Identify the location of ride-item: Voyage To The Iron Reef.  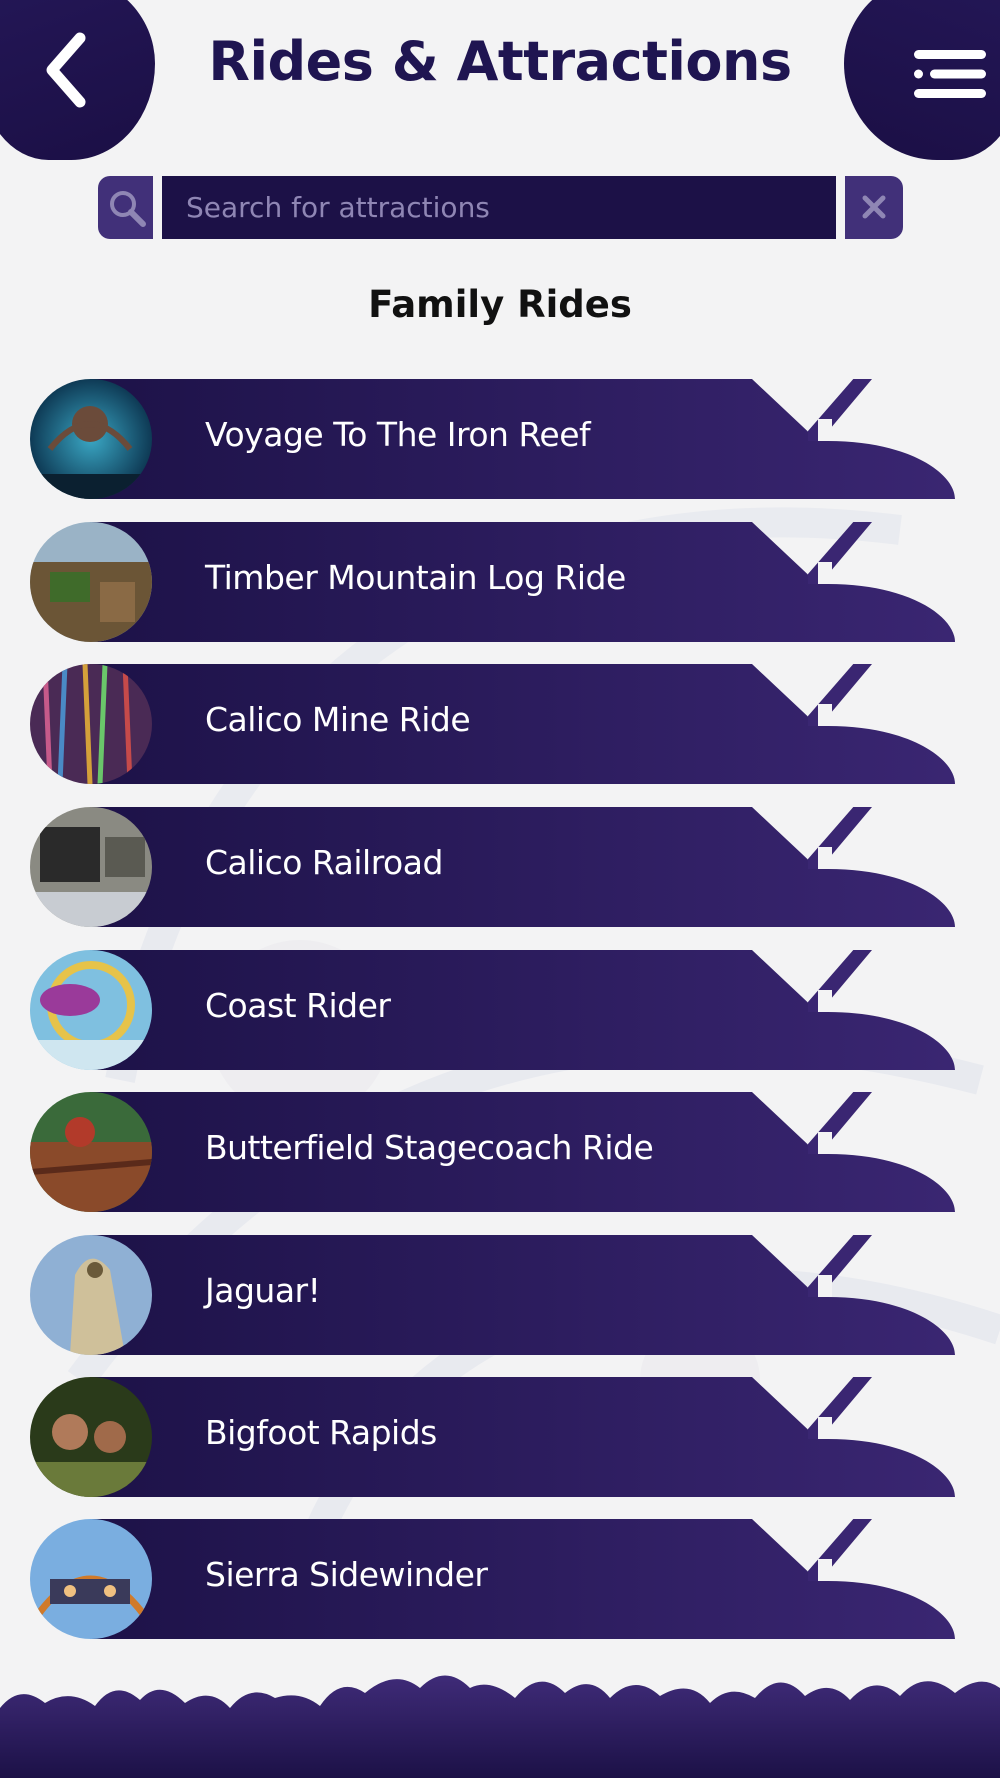
(495, 439).